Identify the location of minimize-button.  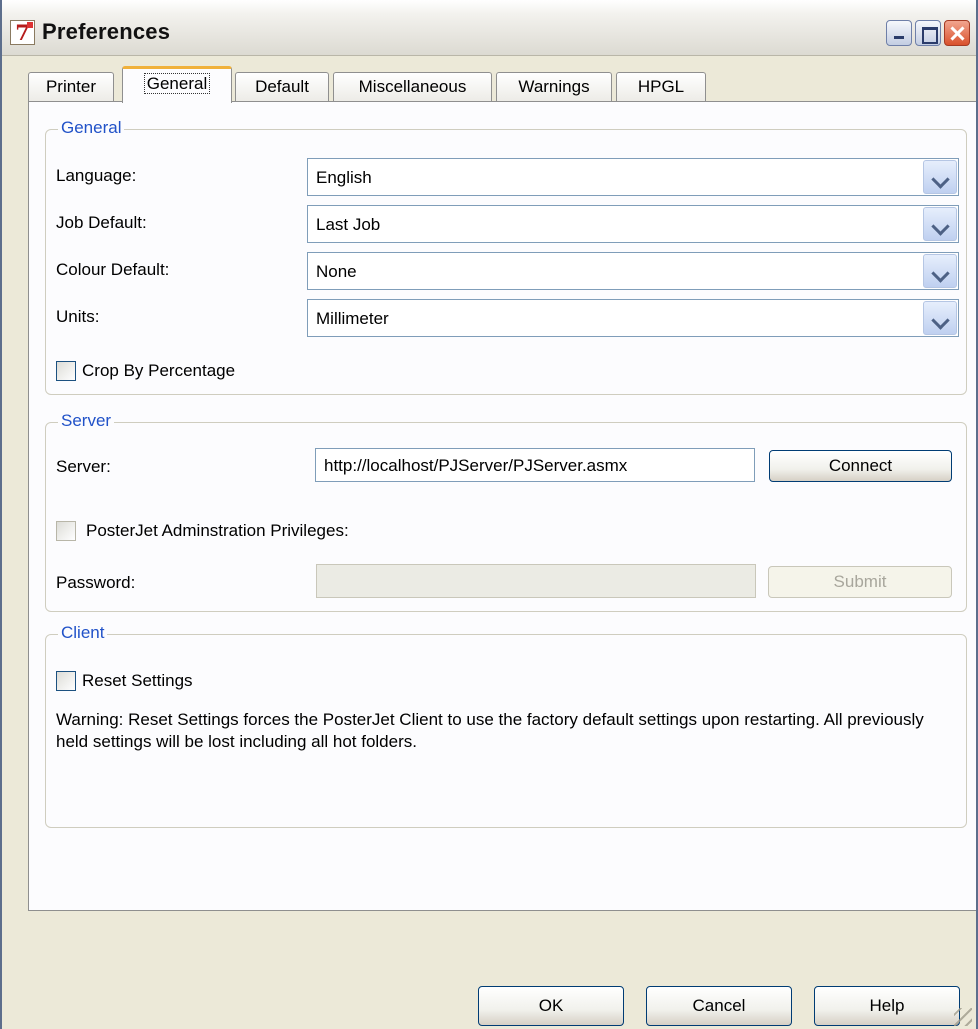
(899, 33).